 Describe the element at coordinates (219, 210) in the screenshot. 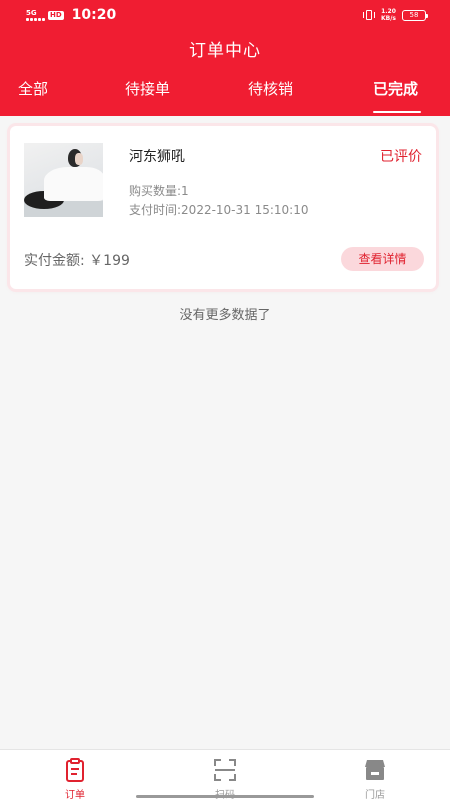

I see `payment-time: 支付时间:2022-10-31 15:10:10` at that location.